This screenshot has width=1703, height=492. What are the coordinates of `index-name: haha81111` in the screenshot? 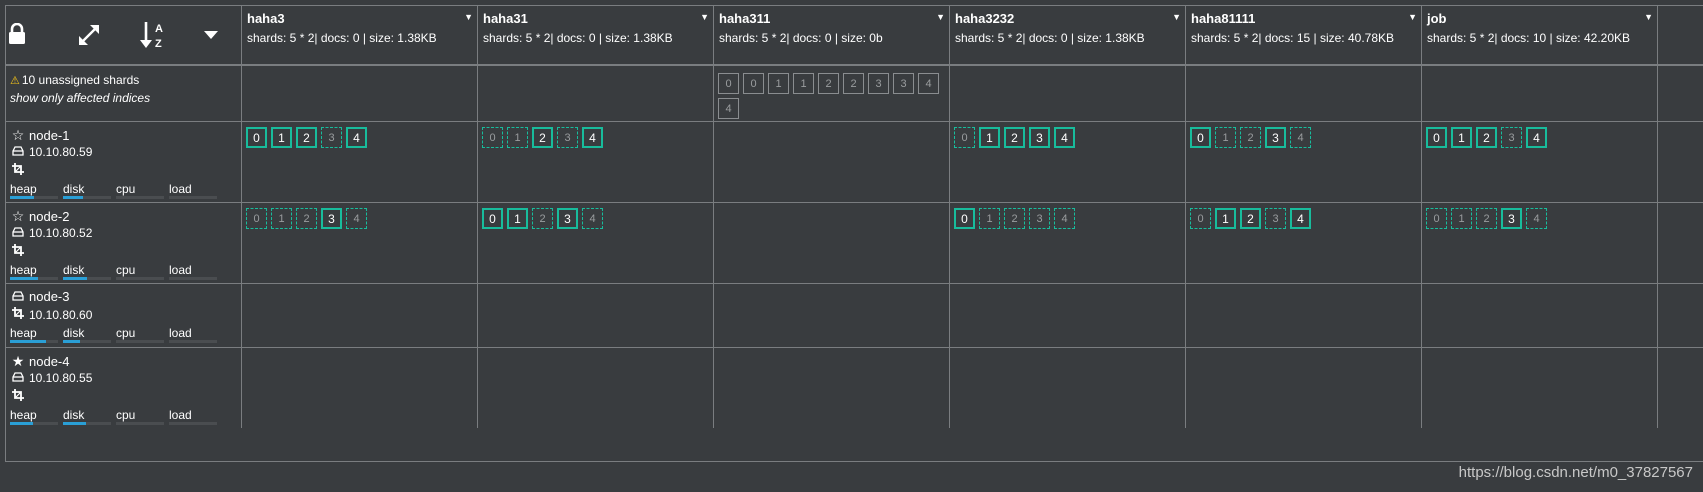 It's located at (1223, 18).